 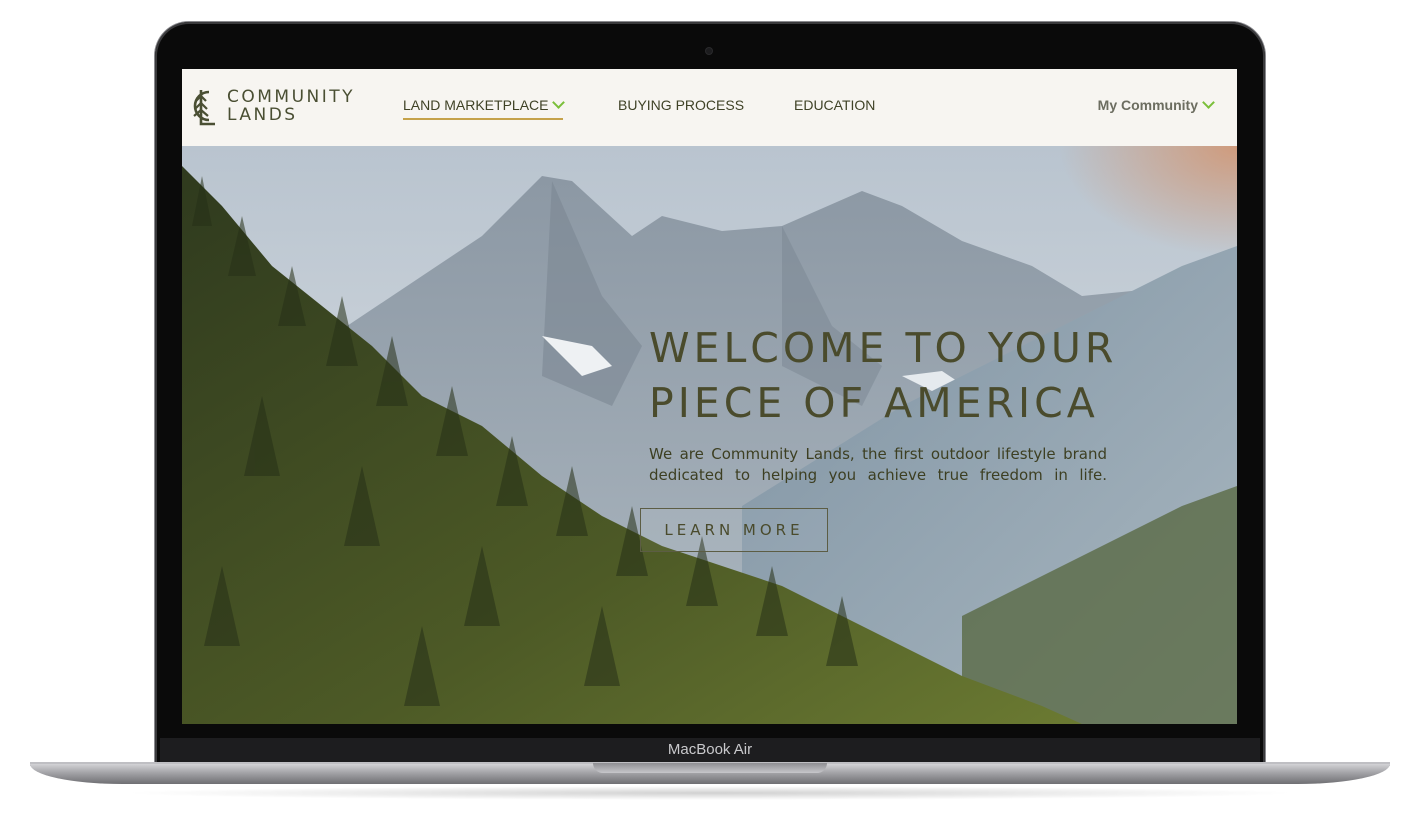 I want to click on learn-more-button: LEARN MORE, so click(x=734, y=530).